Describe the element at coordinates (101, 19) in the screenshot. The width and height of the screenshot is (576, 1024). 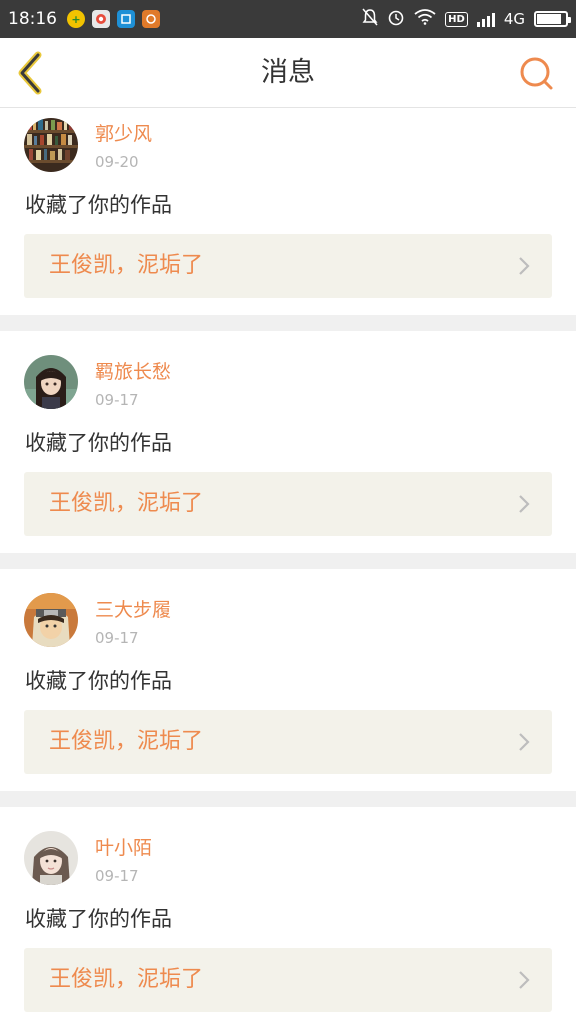
I see `photo-app-icon` at that location.